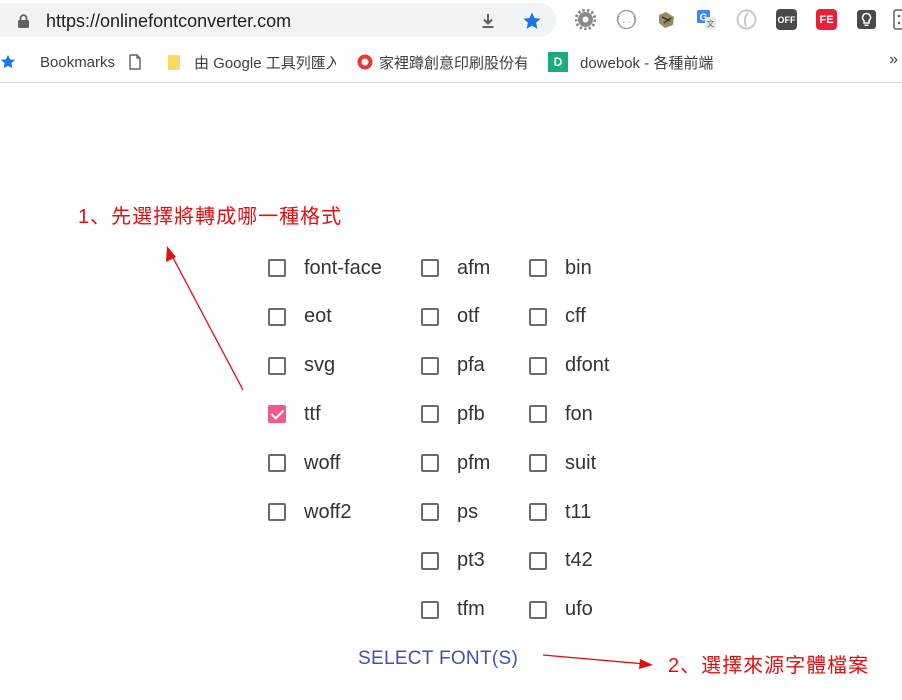 Image resolution: width=902 pixels, height=700 pixels. What do you see at coordinates (538, 512) in the screenshot?
I see `format-checkbox-t11` at bounding box center [538, 512].